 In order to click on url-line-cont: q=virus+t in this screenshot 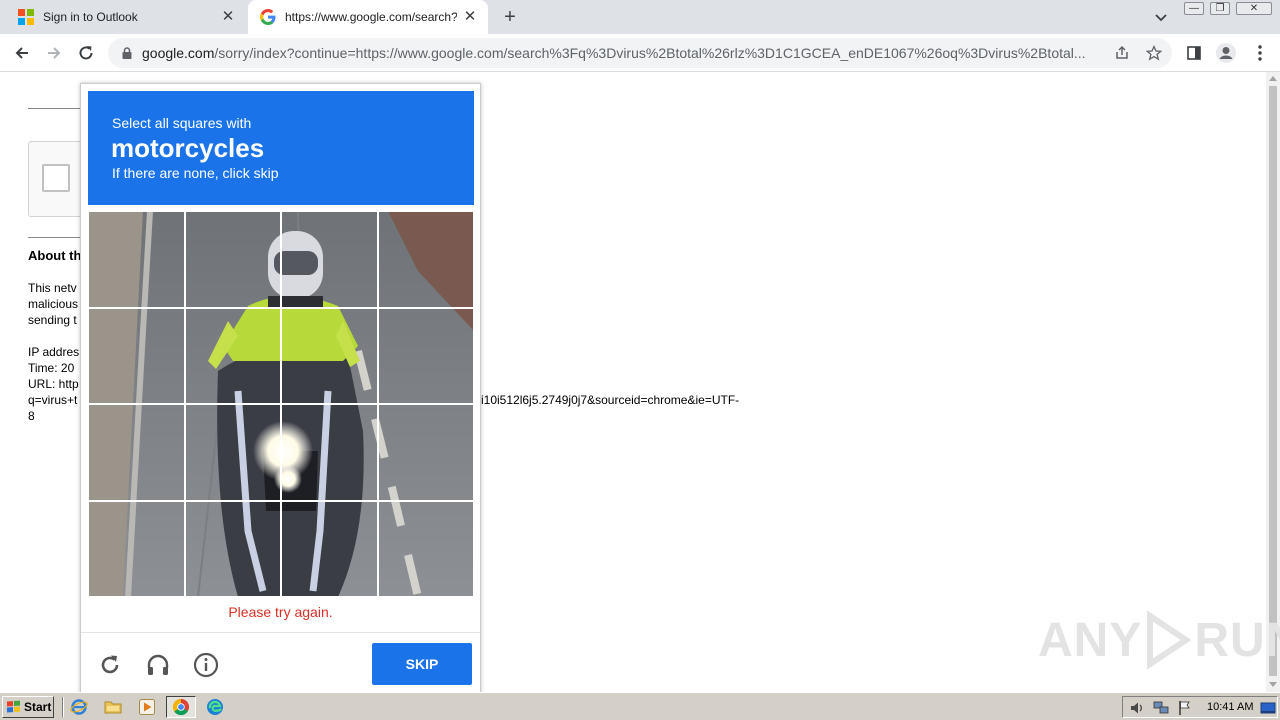, I will do `click(53, 400)`.